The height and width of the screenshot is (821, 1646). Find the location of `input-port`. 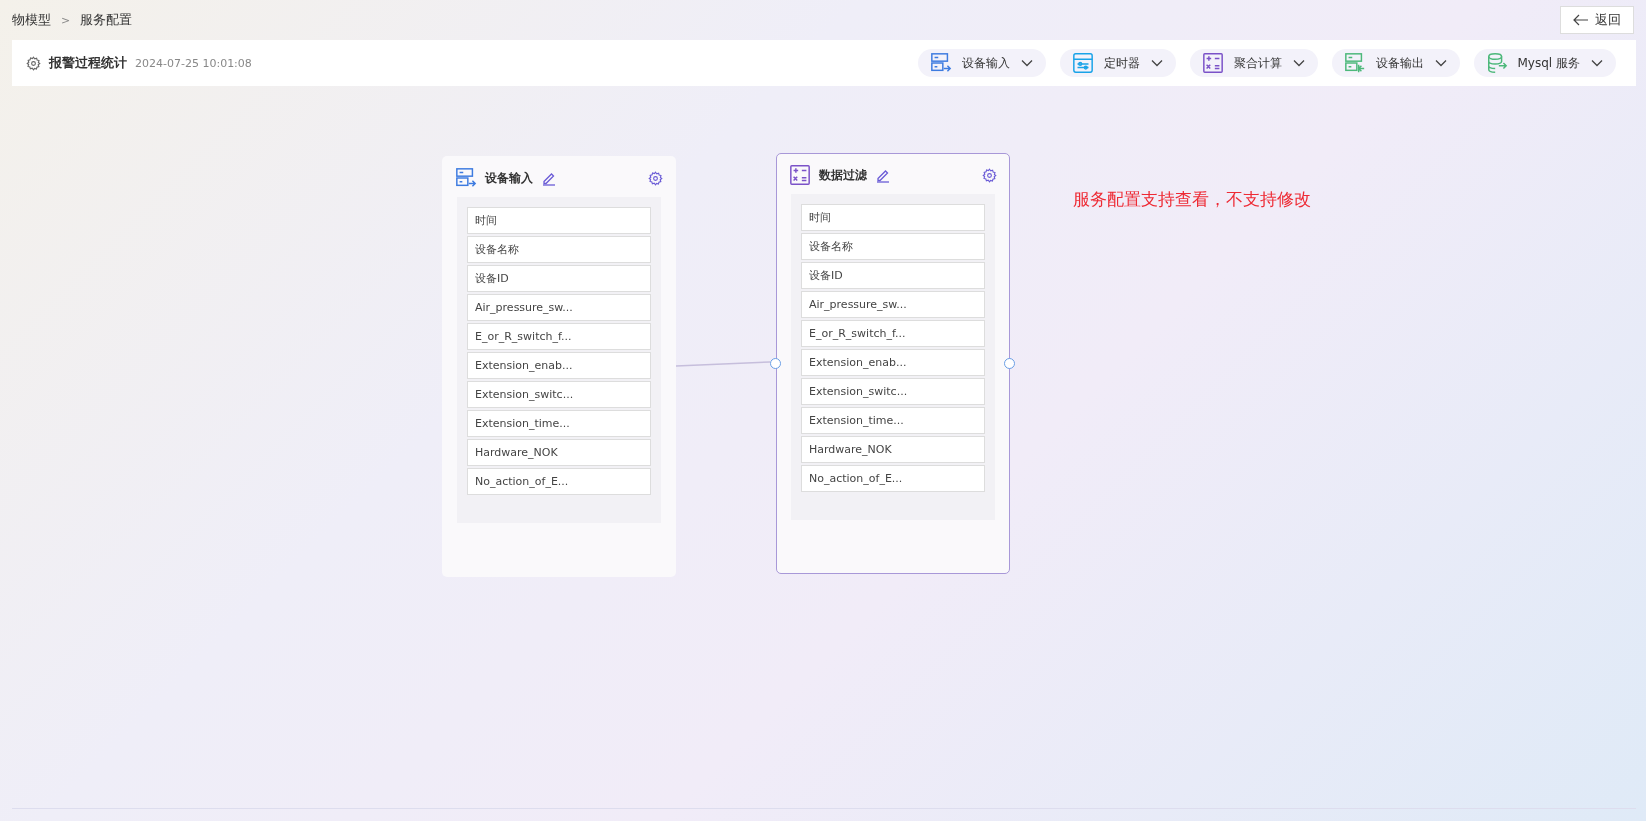

input-port is located at coordinates (775, 363).